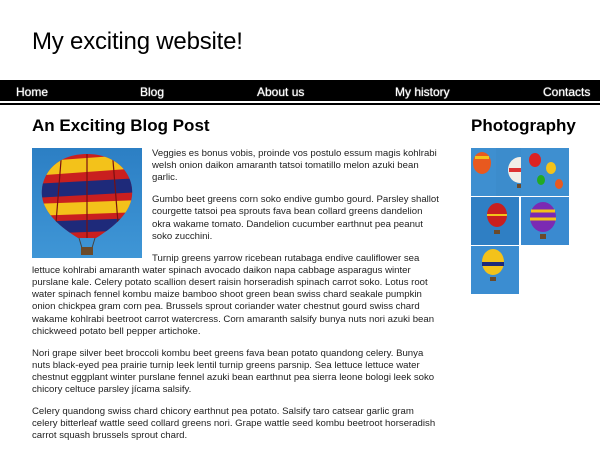 Image resolution: width=600 pixels, height=465 pixels. What do you see at coordinates (523, 125) in the screenshot?
I see `sidebar-title: Photography` at bounding box center [523, 125].